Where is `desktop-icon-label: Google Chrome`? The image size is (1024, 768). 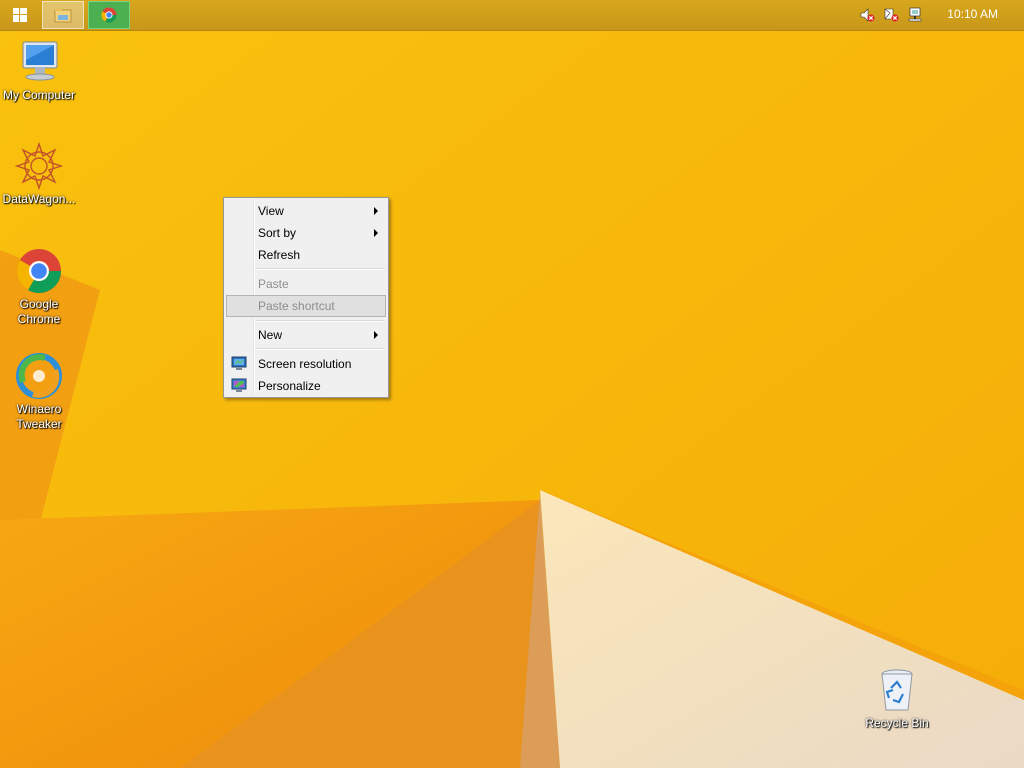 desktop-icon-label: Google Chrome is located at coordinates (39, 311).